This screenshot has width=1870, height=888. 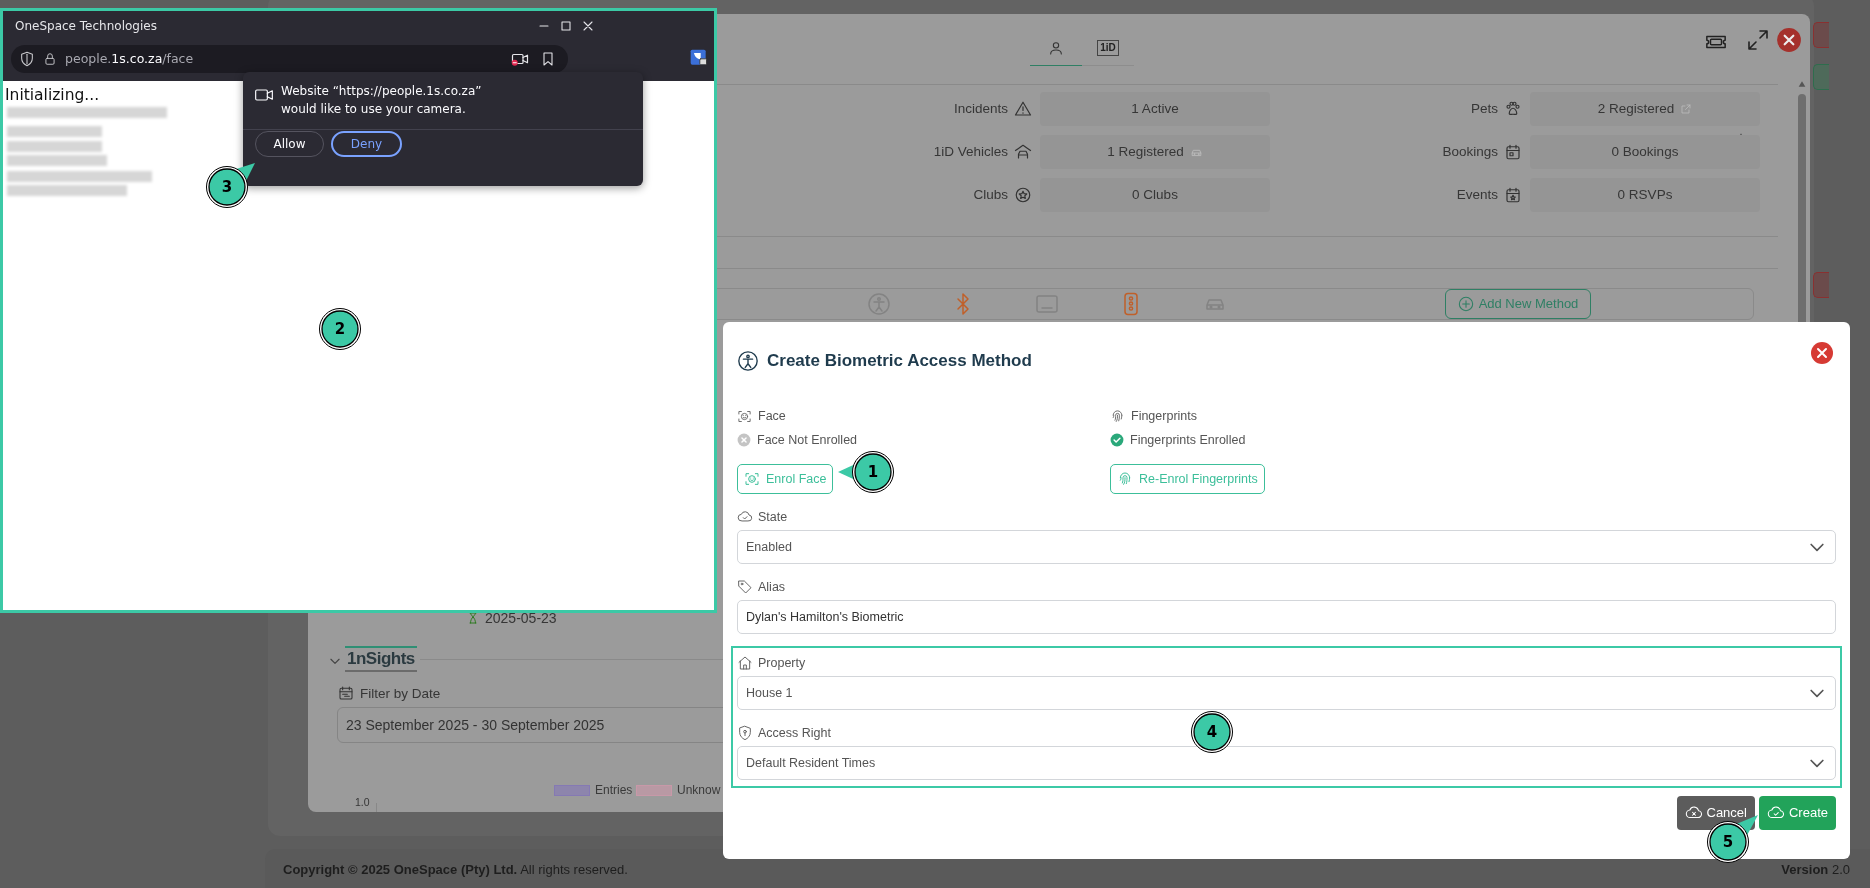 What do you see at coordinates (614, 790) in the screenshot?
I see `legend-label: Entries` at bounding box center [614, 790].